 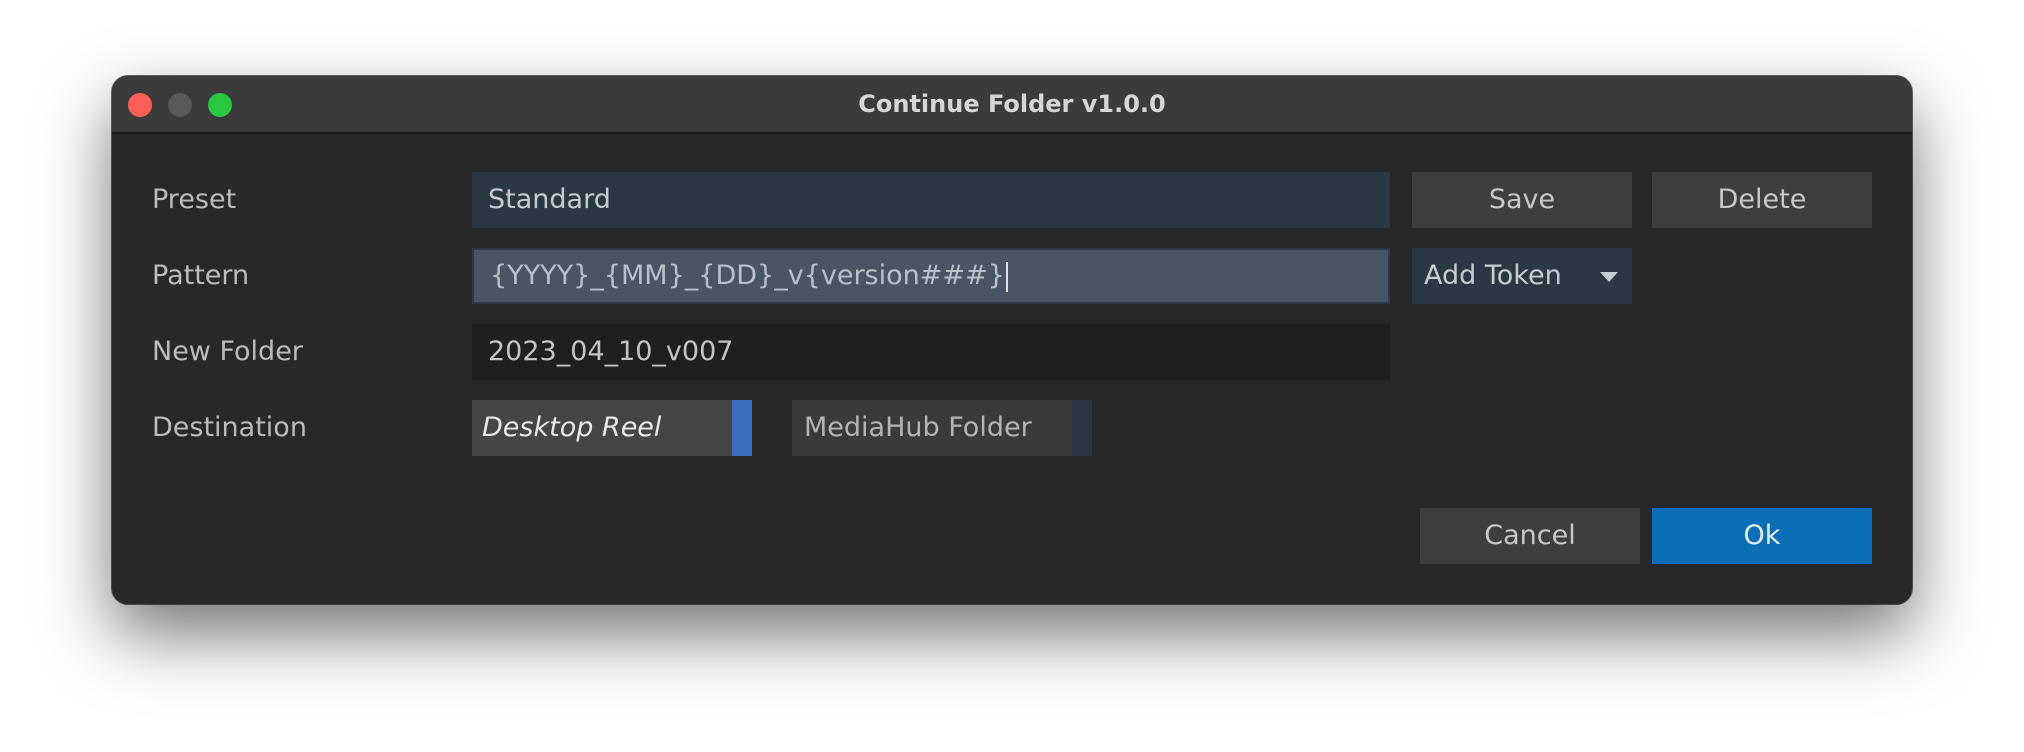 I want to click on window-title: Continue Folder v1.0.0, so click(x=1012, y=104).